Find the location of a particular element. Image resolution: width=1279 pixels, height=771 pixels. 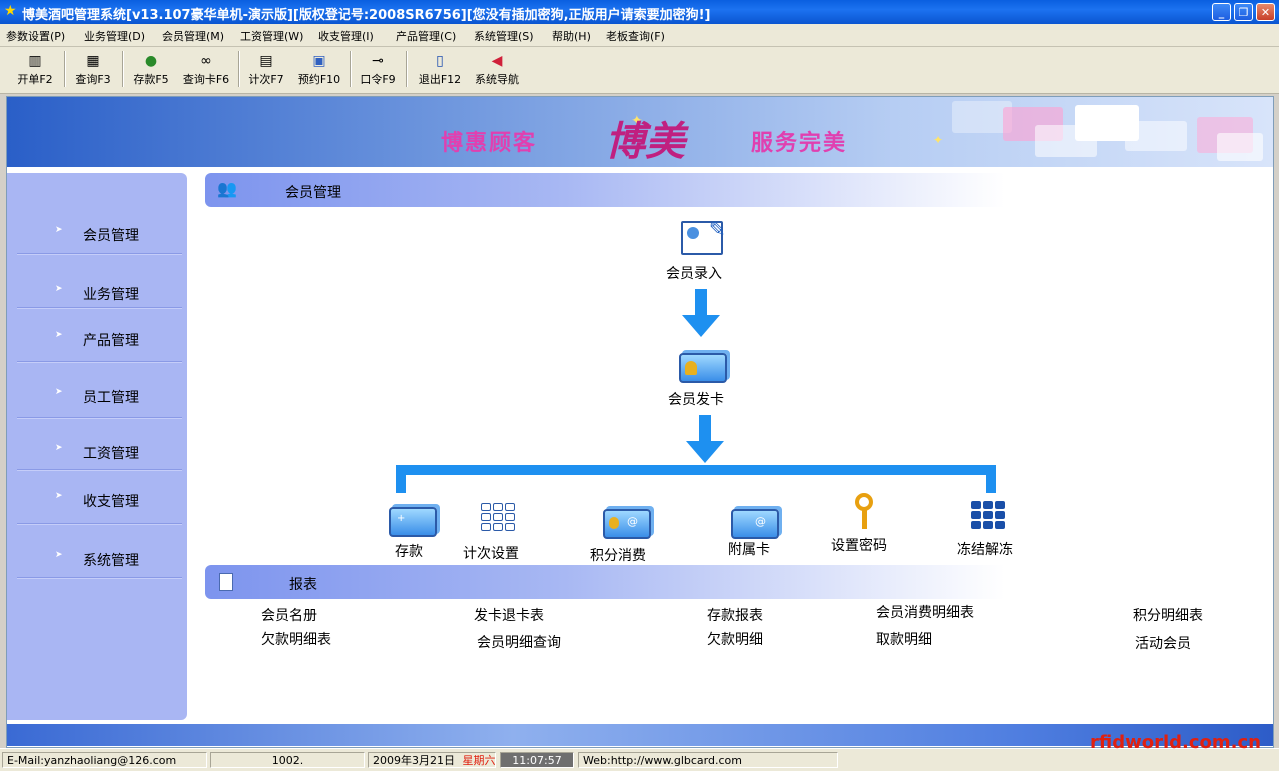

sparkle-icon: ✦ is located at coordinates (938, 140).